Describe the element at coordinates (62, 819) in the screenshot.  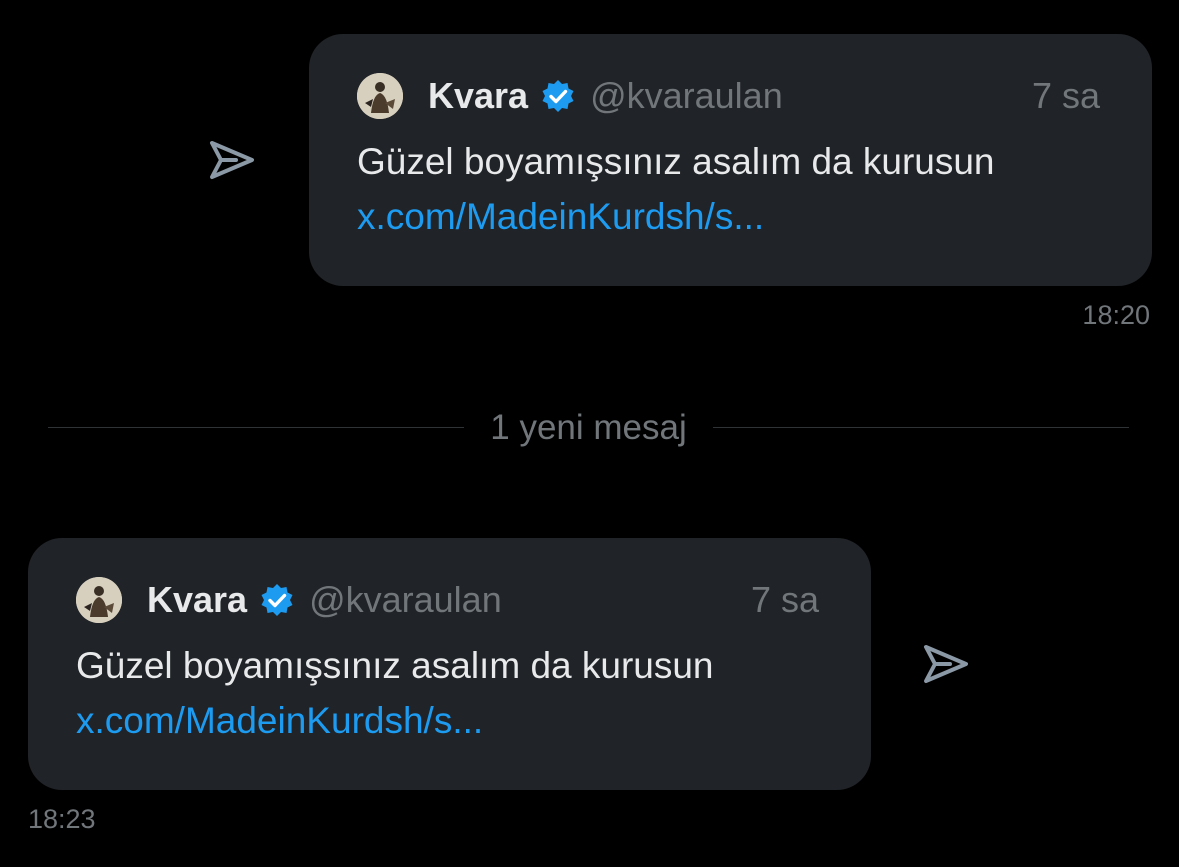
I see `message-timestamp: 18:23` at that location.